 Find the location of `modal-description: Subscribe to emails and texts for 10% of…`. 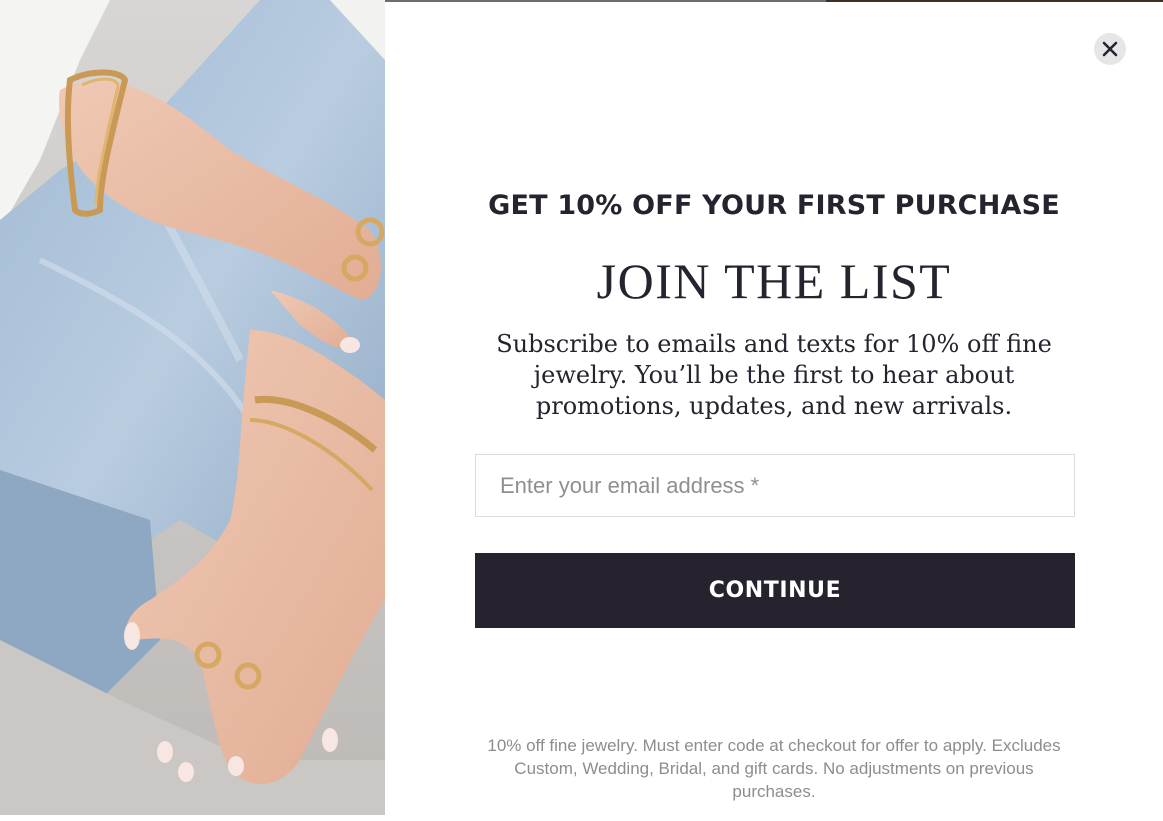

modal-description: Subscribe to emails and texts for 10% of… is located at coordinates (774, 375).